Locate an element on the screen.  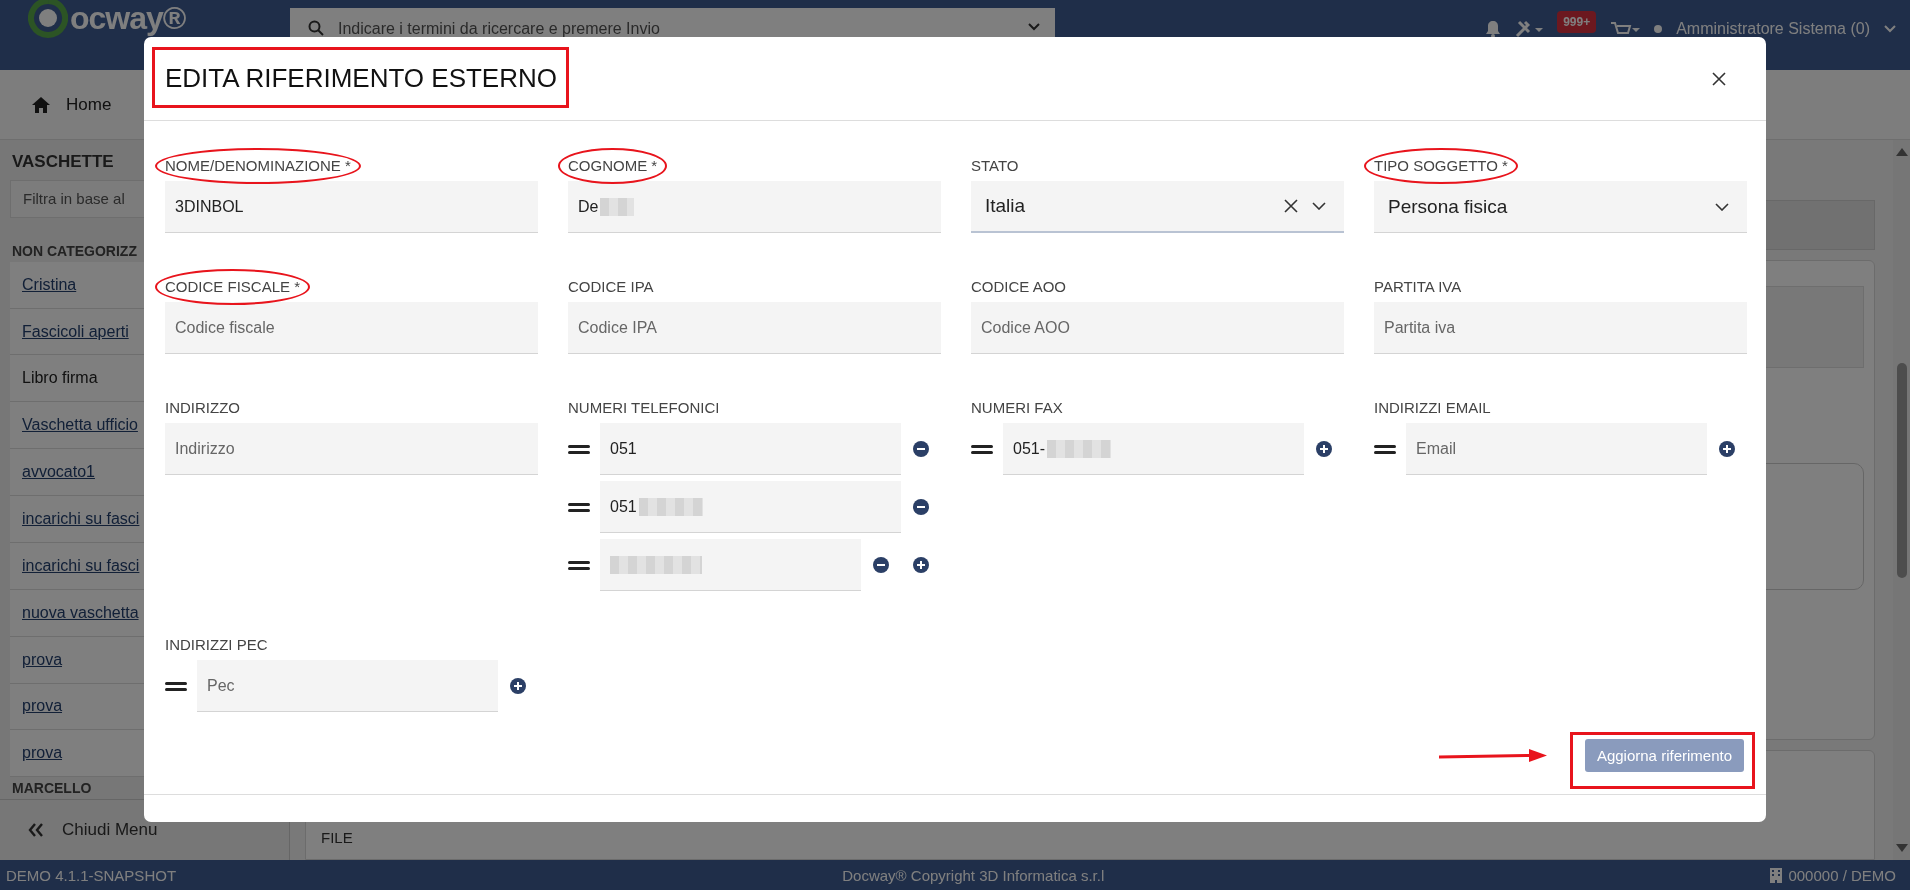
section-label: FILE is located at coordinates (337, 837).